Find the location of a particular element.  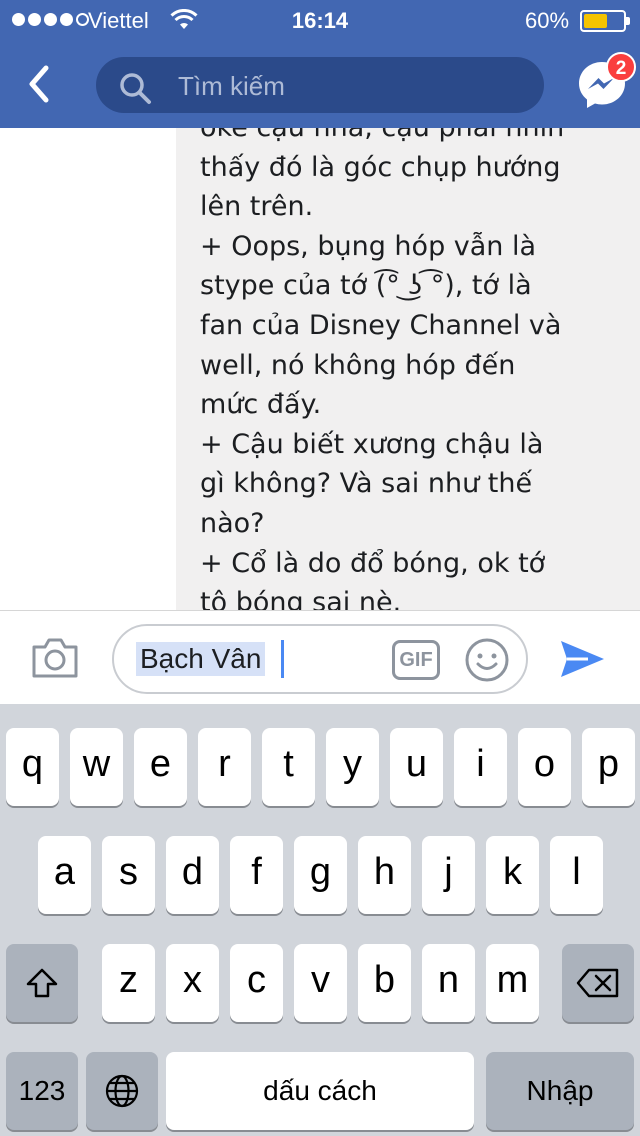

key-q: q is located at coordinates (32, 767).